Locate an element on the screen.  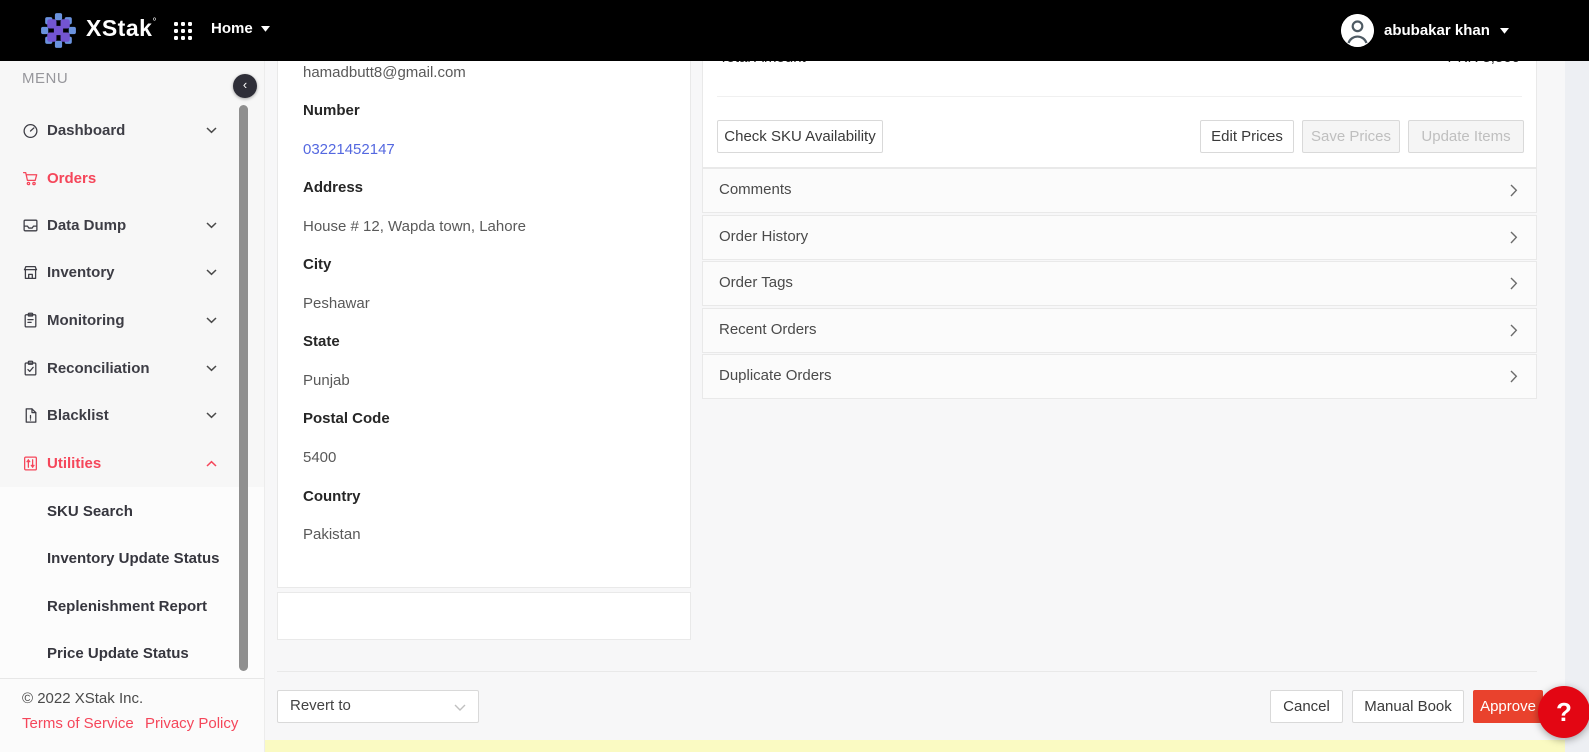
customer-postal-code: 5400 is located at coordinates (320, 457).